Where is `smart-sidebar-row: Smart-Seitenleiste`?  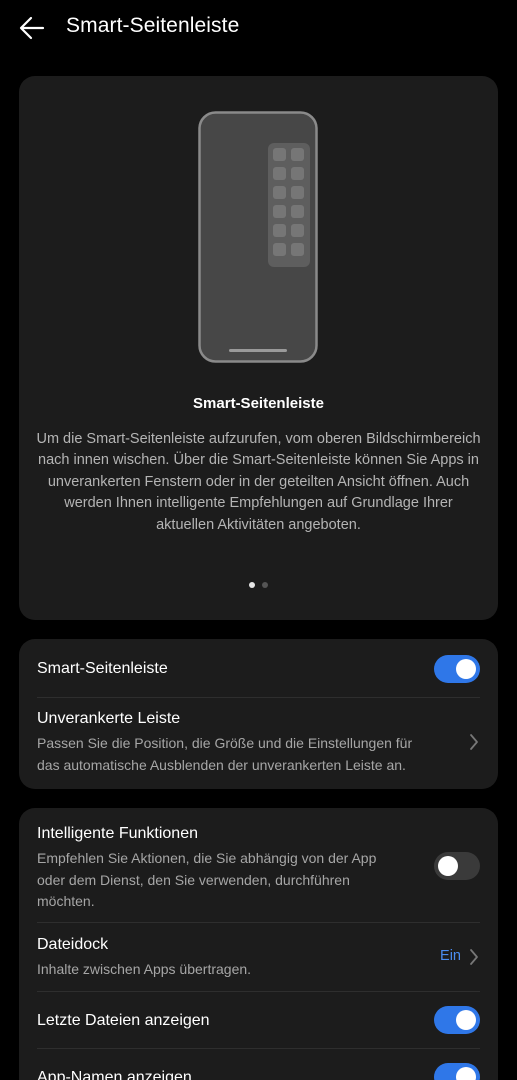 smart-sidebar-row: Smart-Seitenleiste is located at coordinates (258, 668).